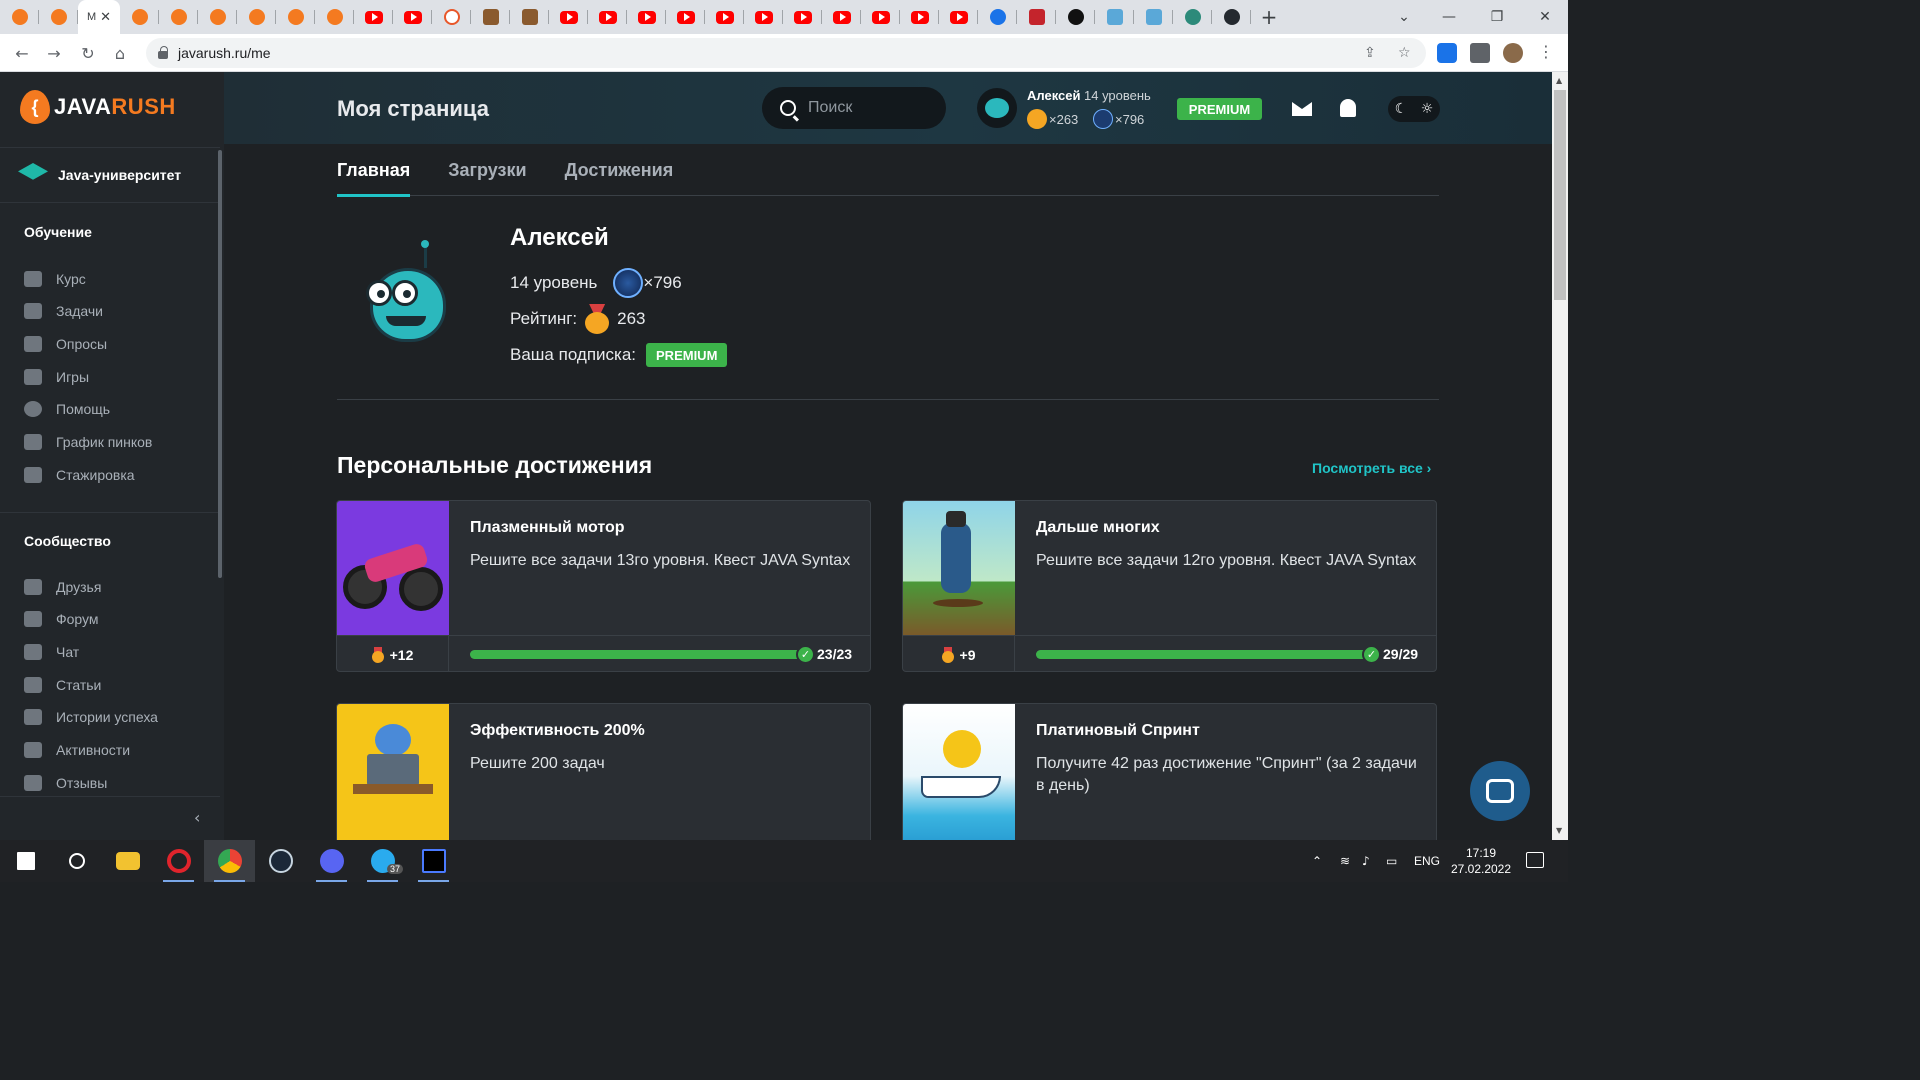 The width and height of the screenshot is (1920, 1080). Describe the element at coordinates (1219, 109) in the screenshot. I see `premium-badge: PREMIUM` at that location.